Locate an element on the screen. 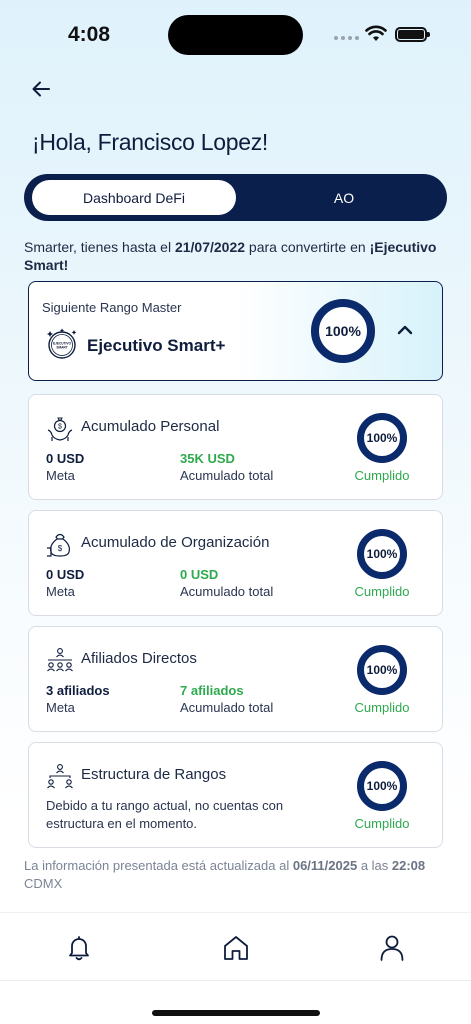 This screenshot has height=1024, width=471. dynamic-island is located at coordinates (235, 35).